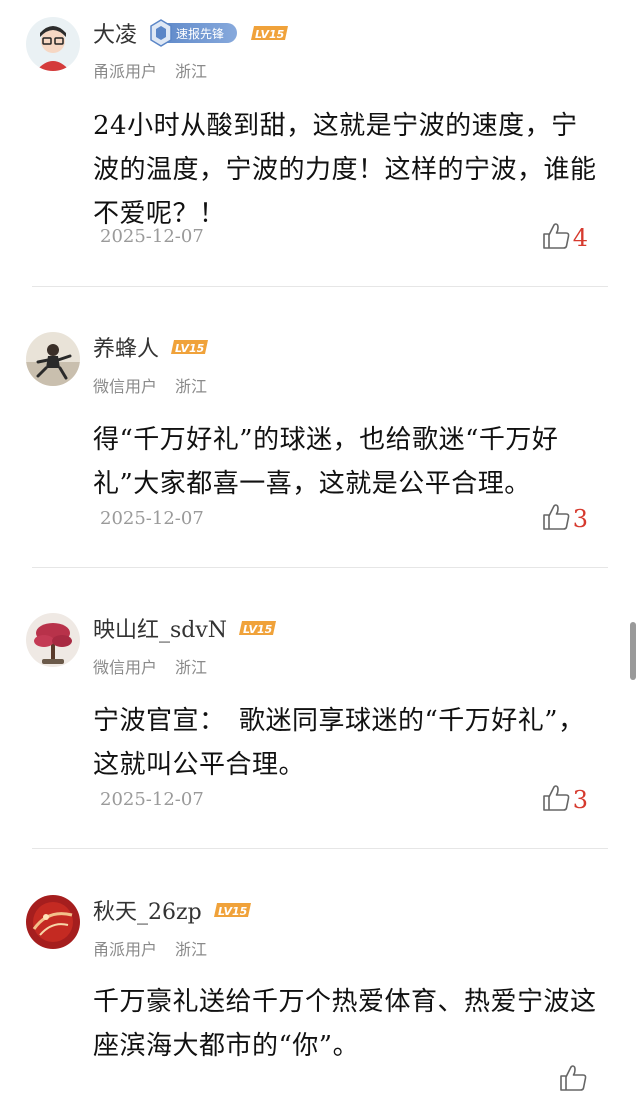 Image resolution: width=640 pixels, height=1097 pixels. Describe the element at coordinates (126, 347) in the screenshot. I see `username: 养蜂人` at that location.